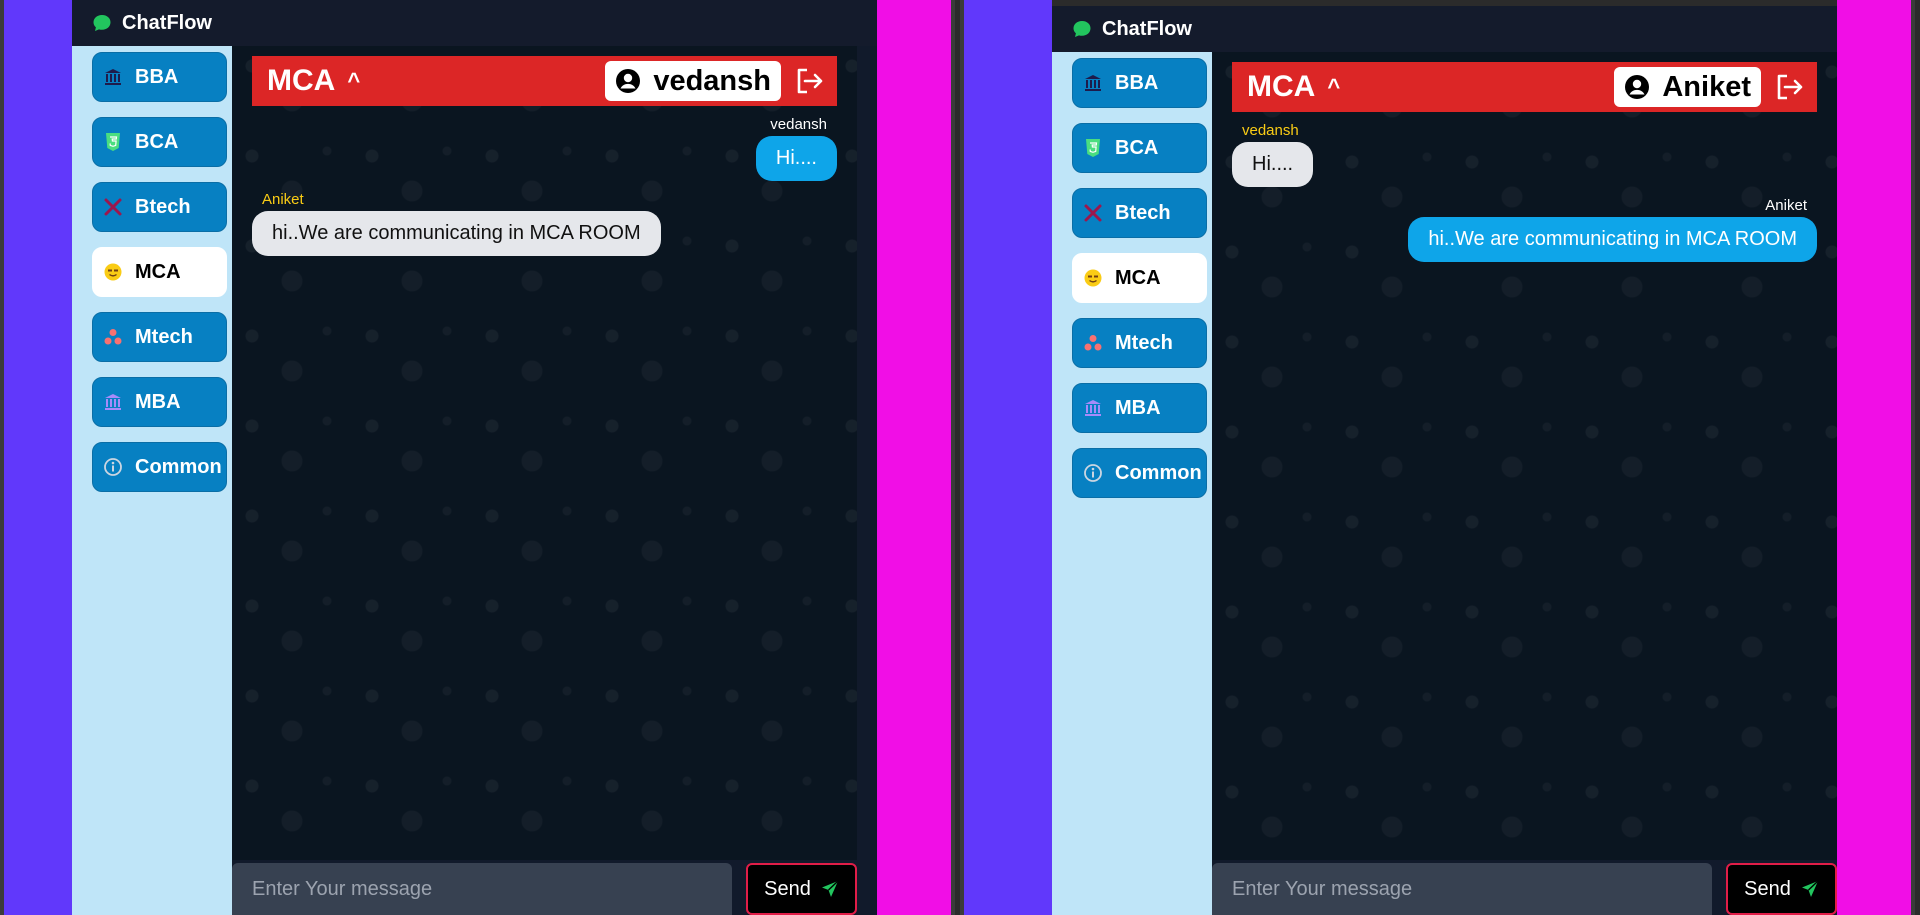 The width and height of the screenshot is (1920, 915). Describe the element at coordinates (544, 81) in the screenshot. I see `chat-header: MCA ^ vedansh` at that location.